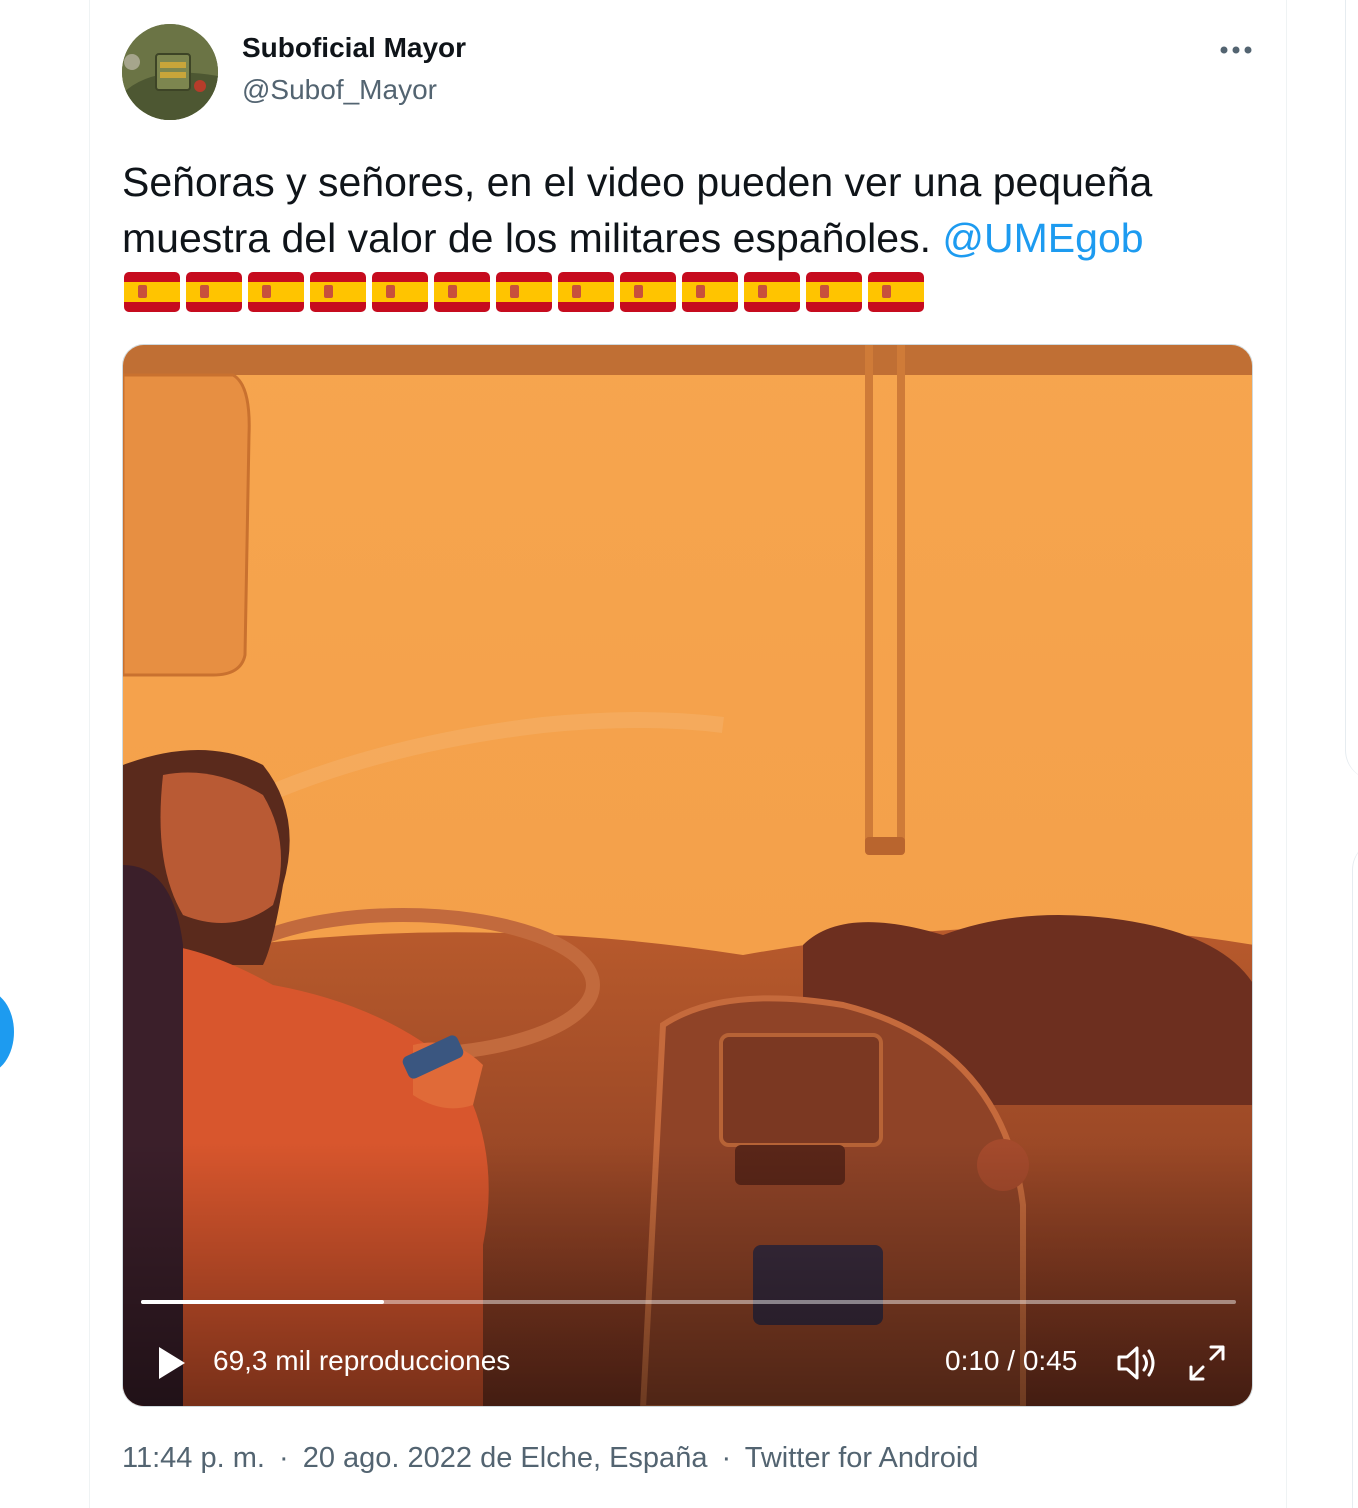 Image resolution: width=1358 pixels, height=1508 pixels. I want to click on author-handle: @Subof_Mayor, so click(339, 90).